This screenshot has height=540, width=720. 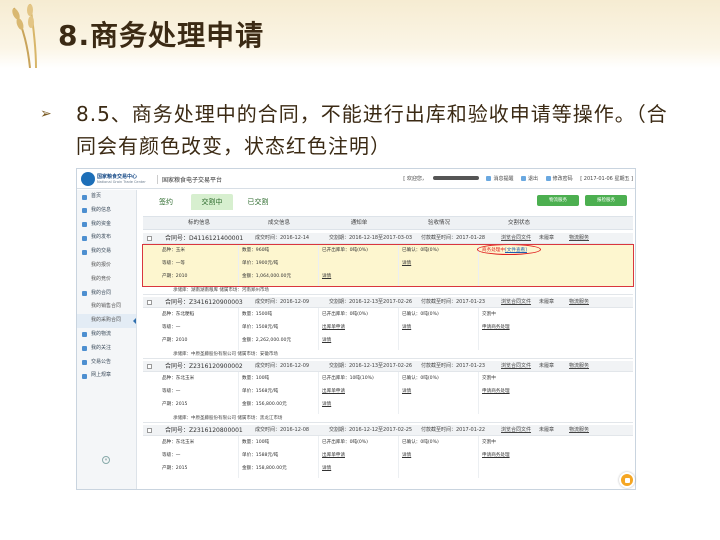 What do you see at coordinates (606, 179) in the screenshot?
I see `current-date: [ 2017-01-06 星期五 ]` at bounding box center [606, 179].